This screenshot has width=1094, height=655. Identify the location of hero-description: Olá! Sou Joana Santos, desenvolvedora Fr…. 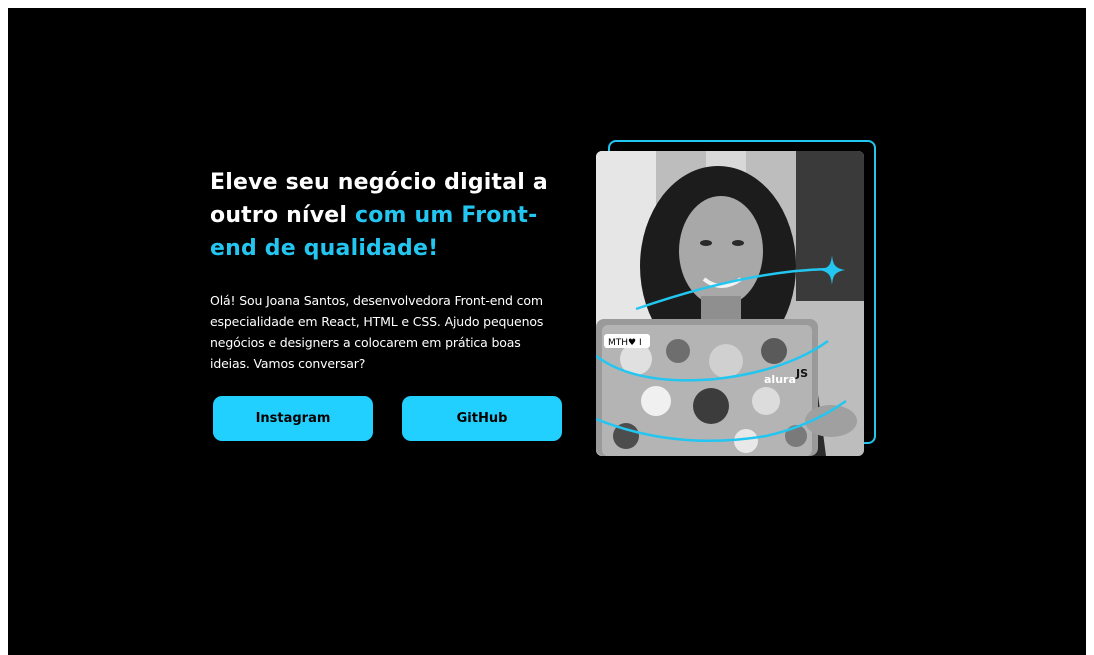
(377, 332).